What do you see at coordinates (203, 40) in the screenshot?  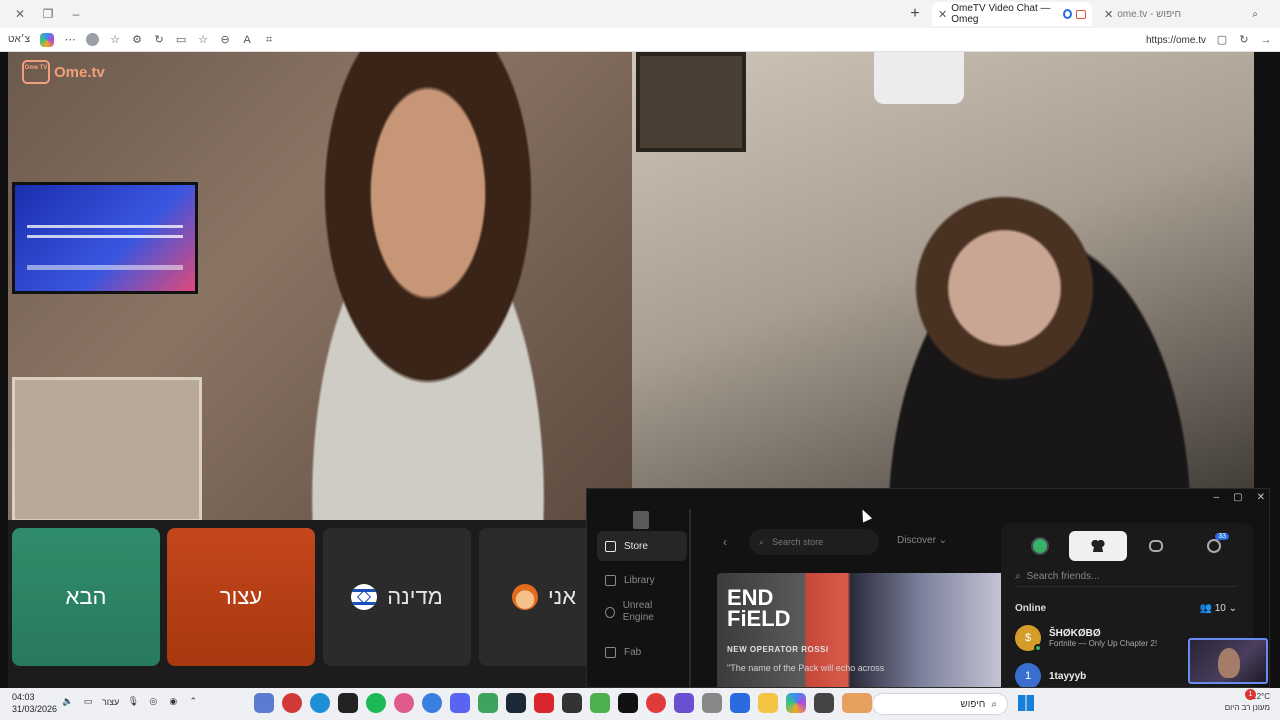 I see `add-favorite-icon: ☆` at bounding box center [203, 40].